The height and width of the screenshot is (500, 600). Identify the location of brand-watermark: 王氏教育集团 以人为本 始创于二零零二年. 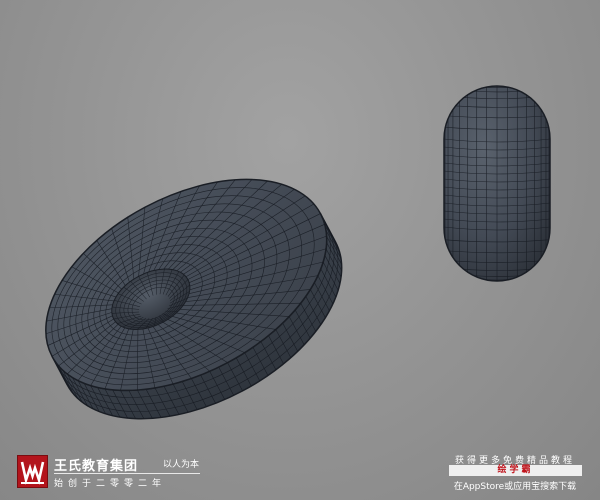
(112, 473).